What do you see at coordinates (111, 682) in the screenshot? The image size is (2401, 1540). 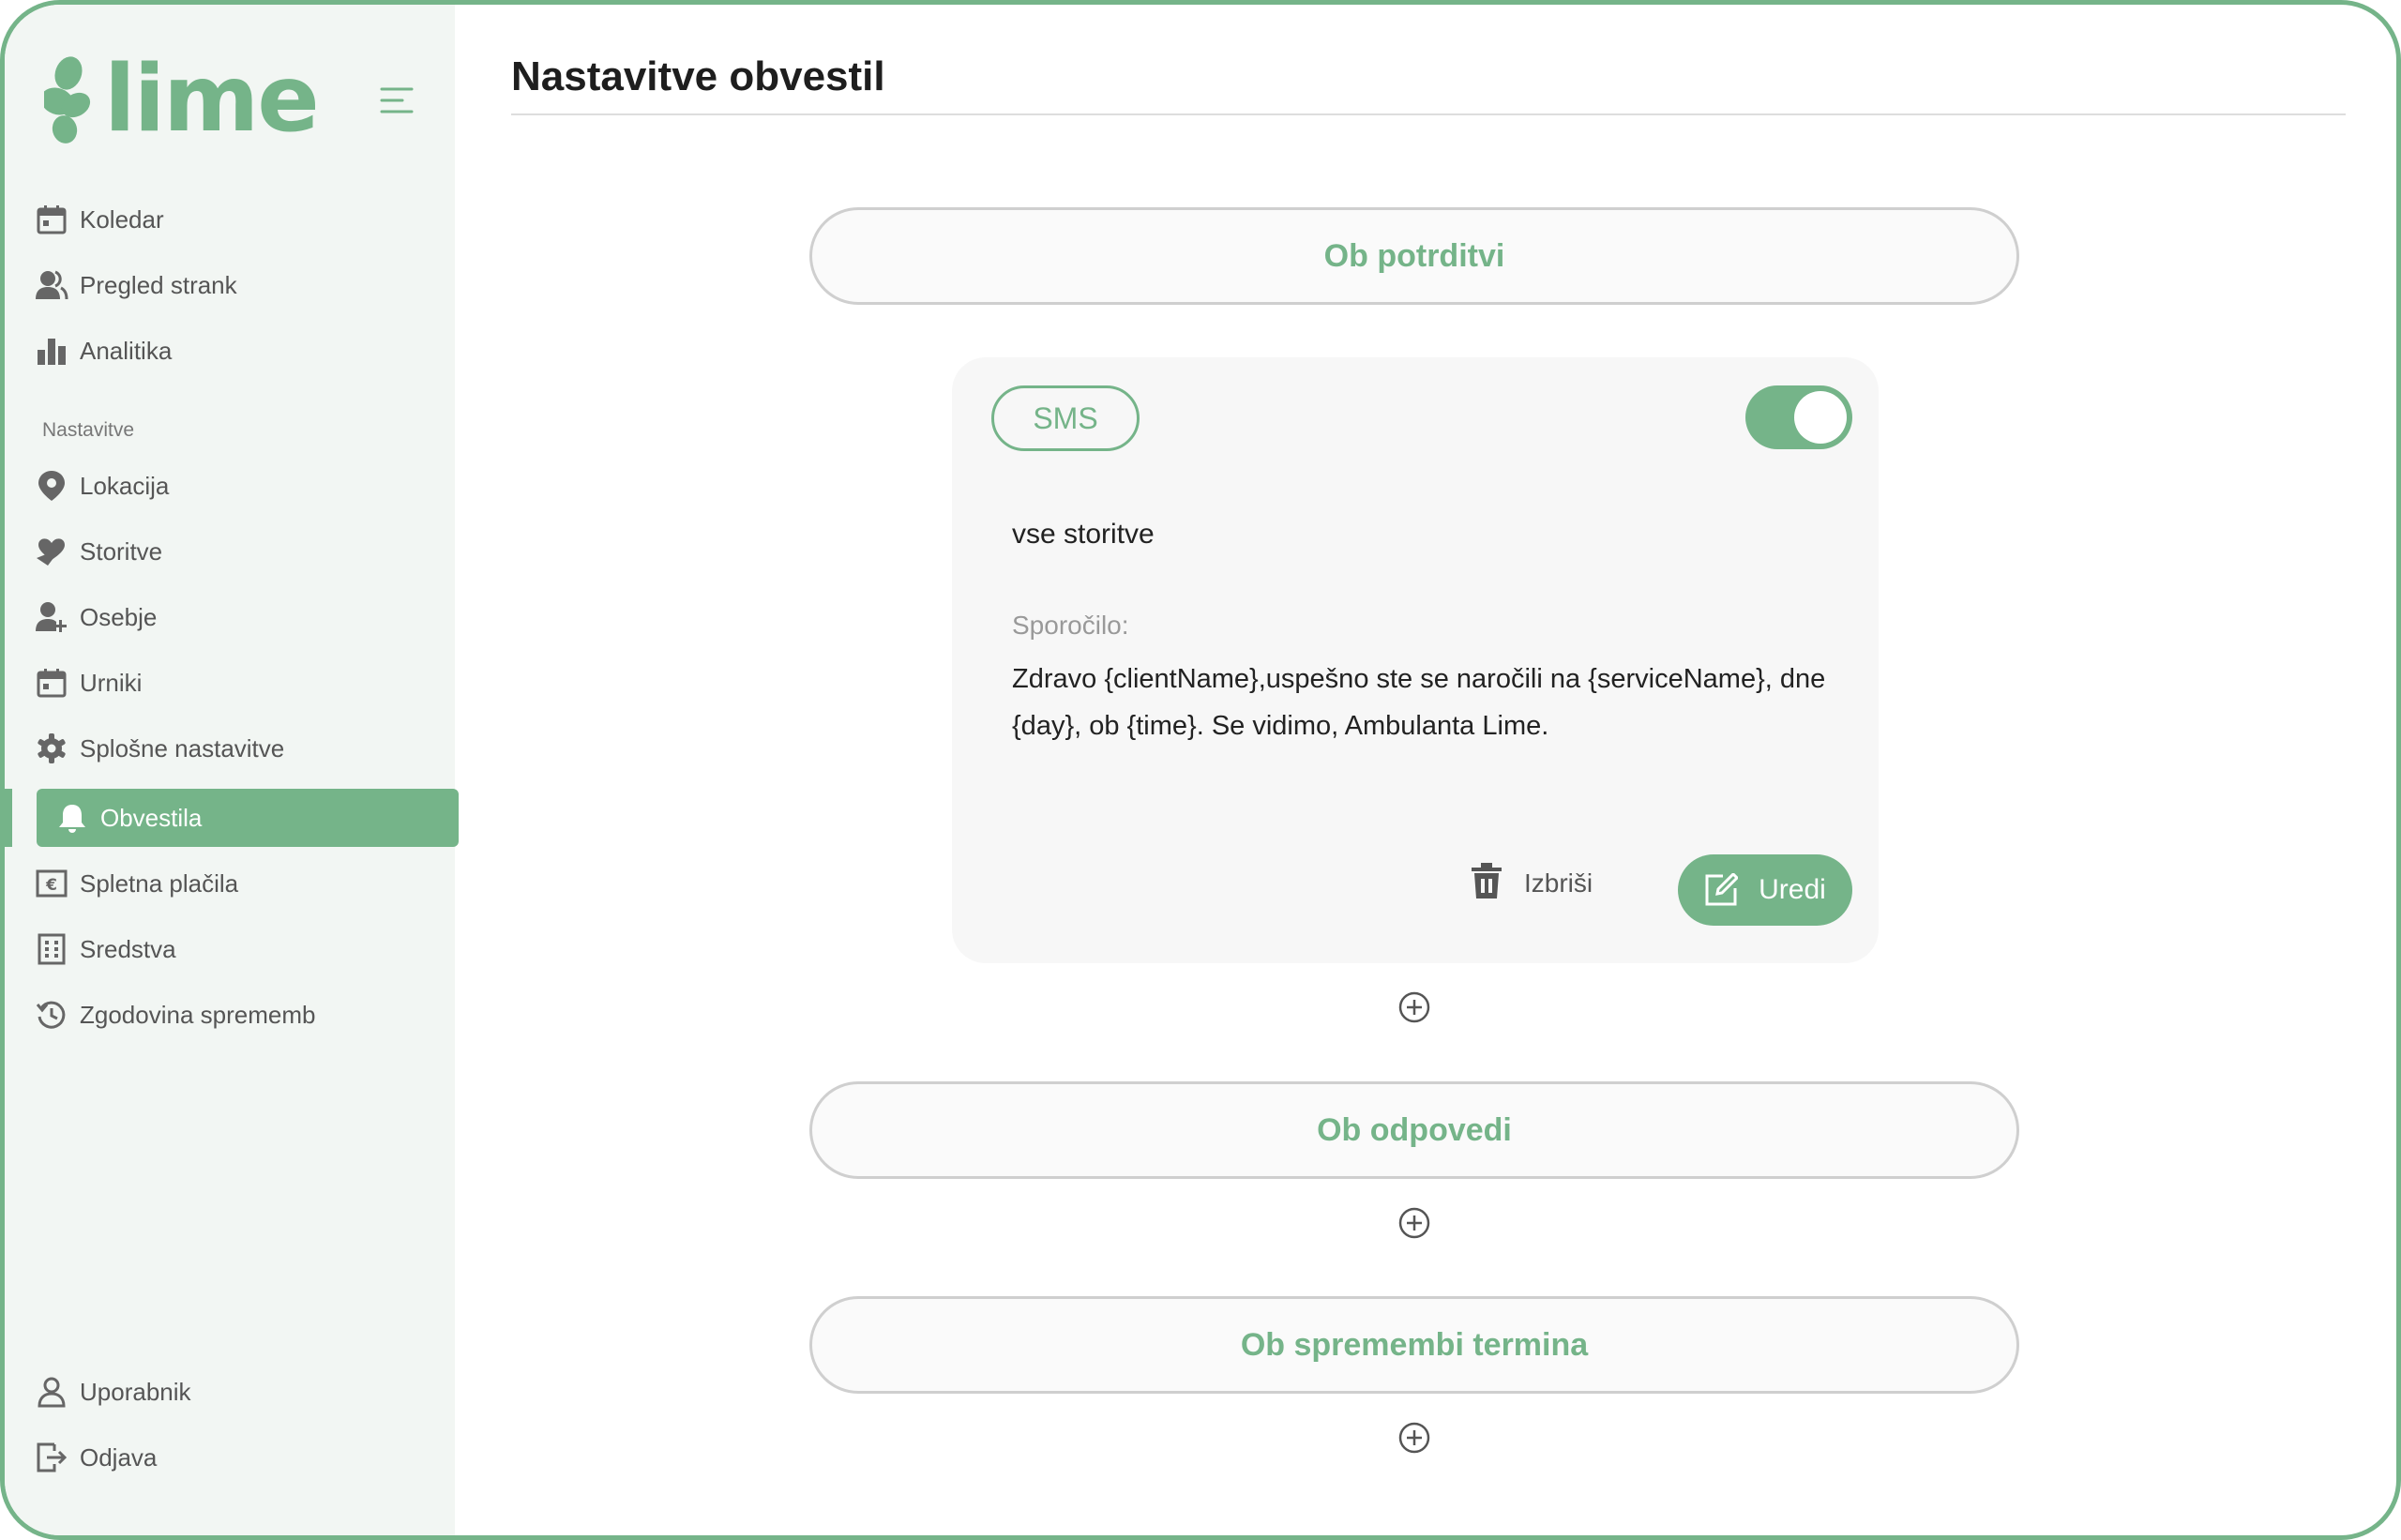 I see `sidebar-item-label: Urniki` at bounding box center [111, 682].